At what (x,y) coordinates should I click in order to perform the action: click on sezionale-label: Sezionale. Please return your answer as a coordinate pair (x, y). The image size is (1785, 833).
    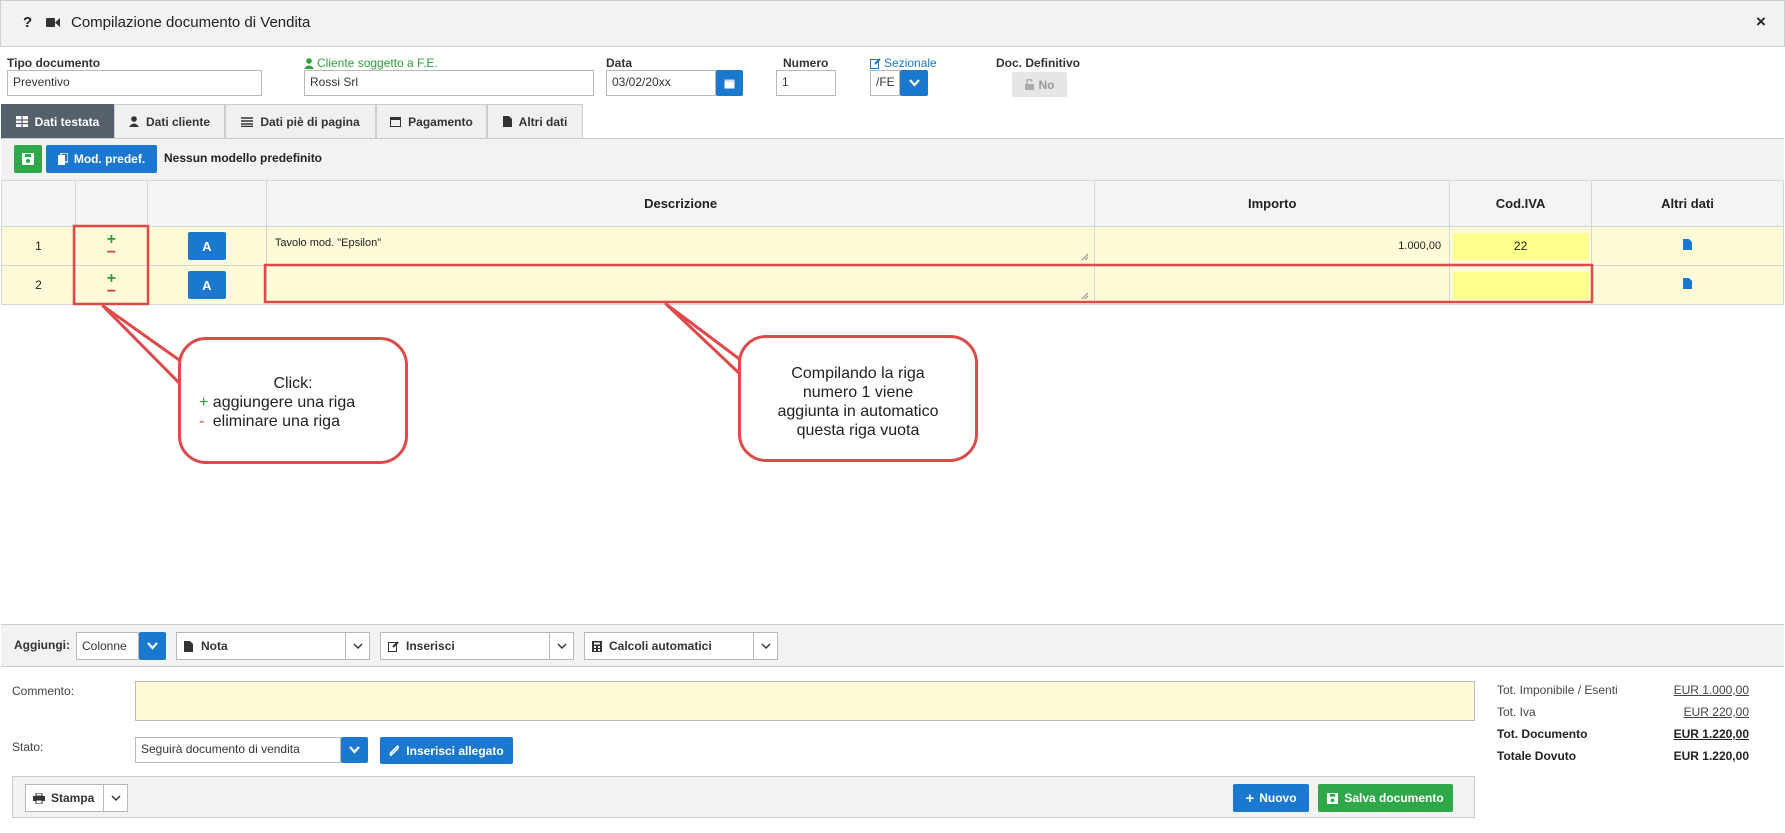
    Looking at the image, I should click on (903, 63).